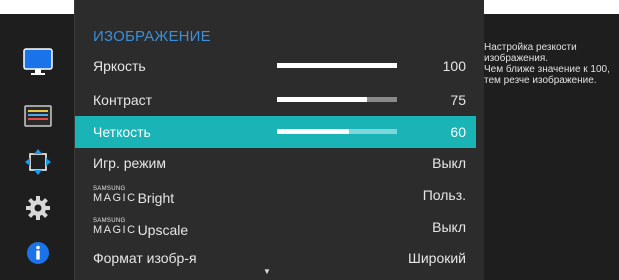 The image size is (619, 280). Describe the element at coordinates (275, 227) in the screenshot. I see `menu-item-magic-upscale: SAMSUNG MAGIC Upscale Выкл` at that location.